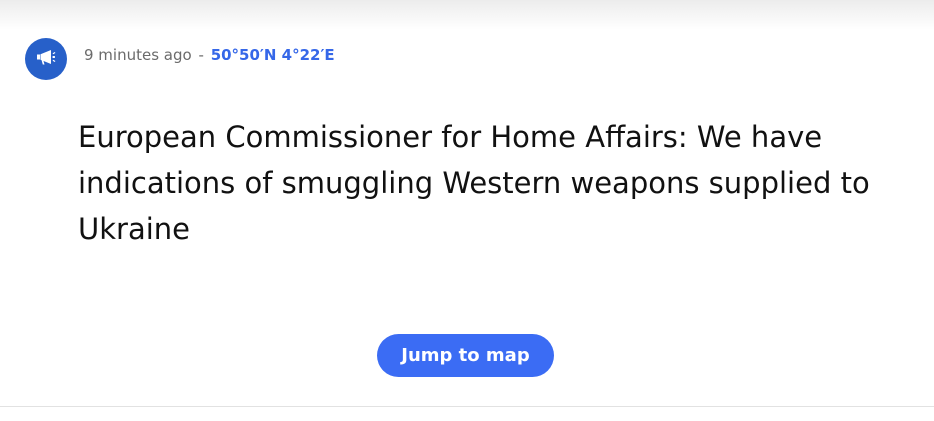 The height and width of the screenshot is (421, 934). What do you see at coordinates (209, 55) in the screenshot?
I see `item-meta: 9 minutes ago - 50°50′N 4°22′E` at bounding box center [209, 55].